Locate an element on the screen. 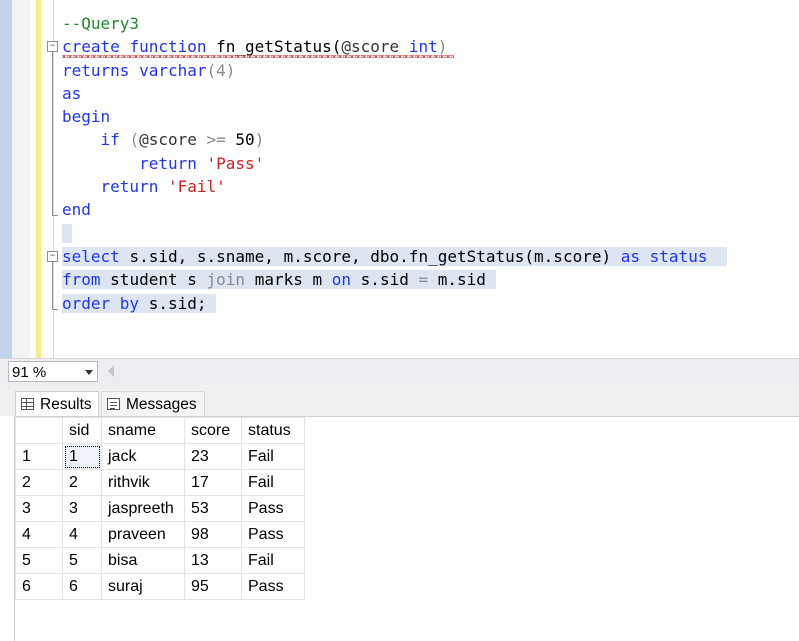 Image resolution: width=799 pixels, height=641 pixels. code-line-13: order by s.sid; is located at coordinates (394, 303).